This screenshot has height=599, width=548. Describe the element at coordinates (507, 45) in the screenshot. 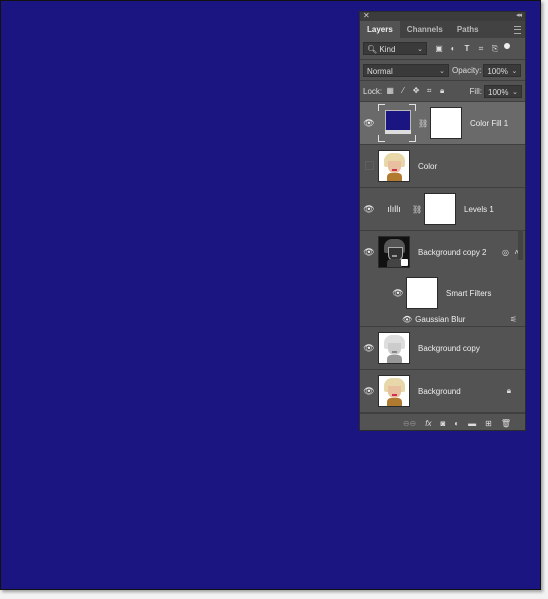

I see `filter-toggle` at that location.